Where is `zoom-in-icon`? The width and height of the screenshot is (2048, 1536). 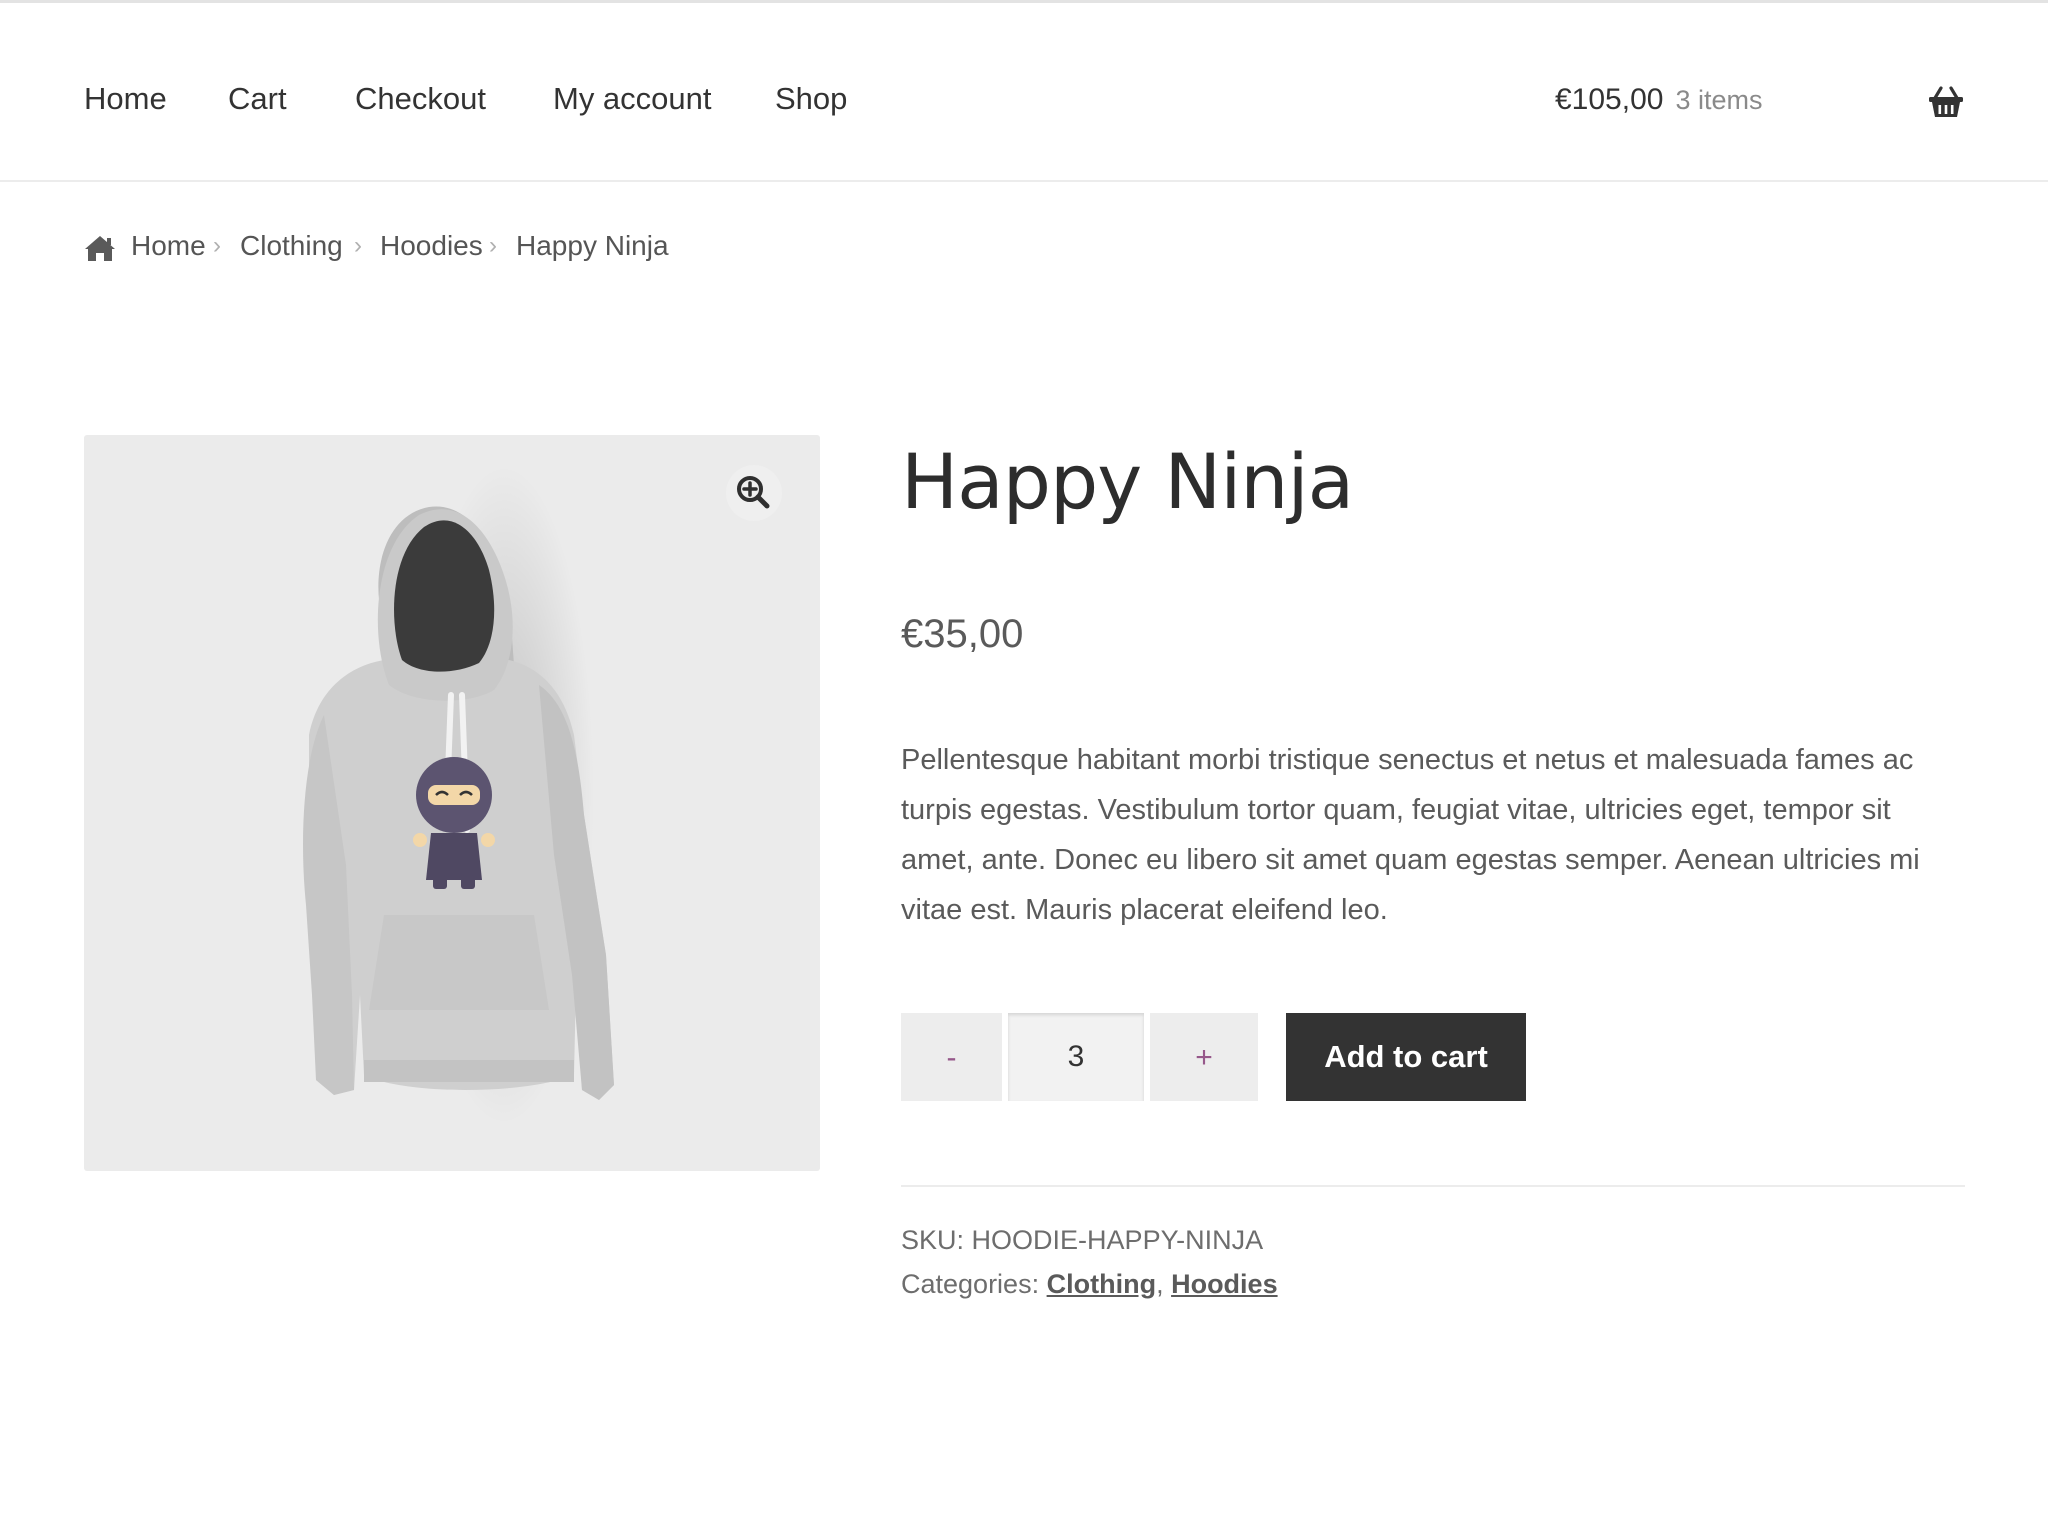 zoom-in-icon is located at coordinates (753, 492).